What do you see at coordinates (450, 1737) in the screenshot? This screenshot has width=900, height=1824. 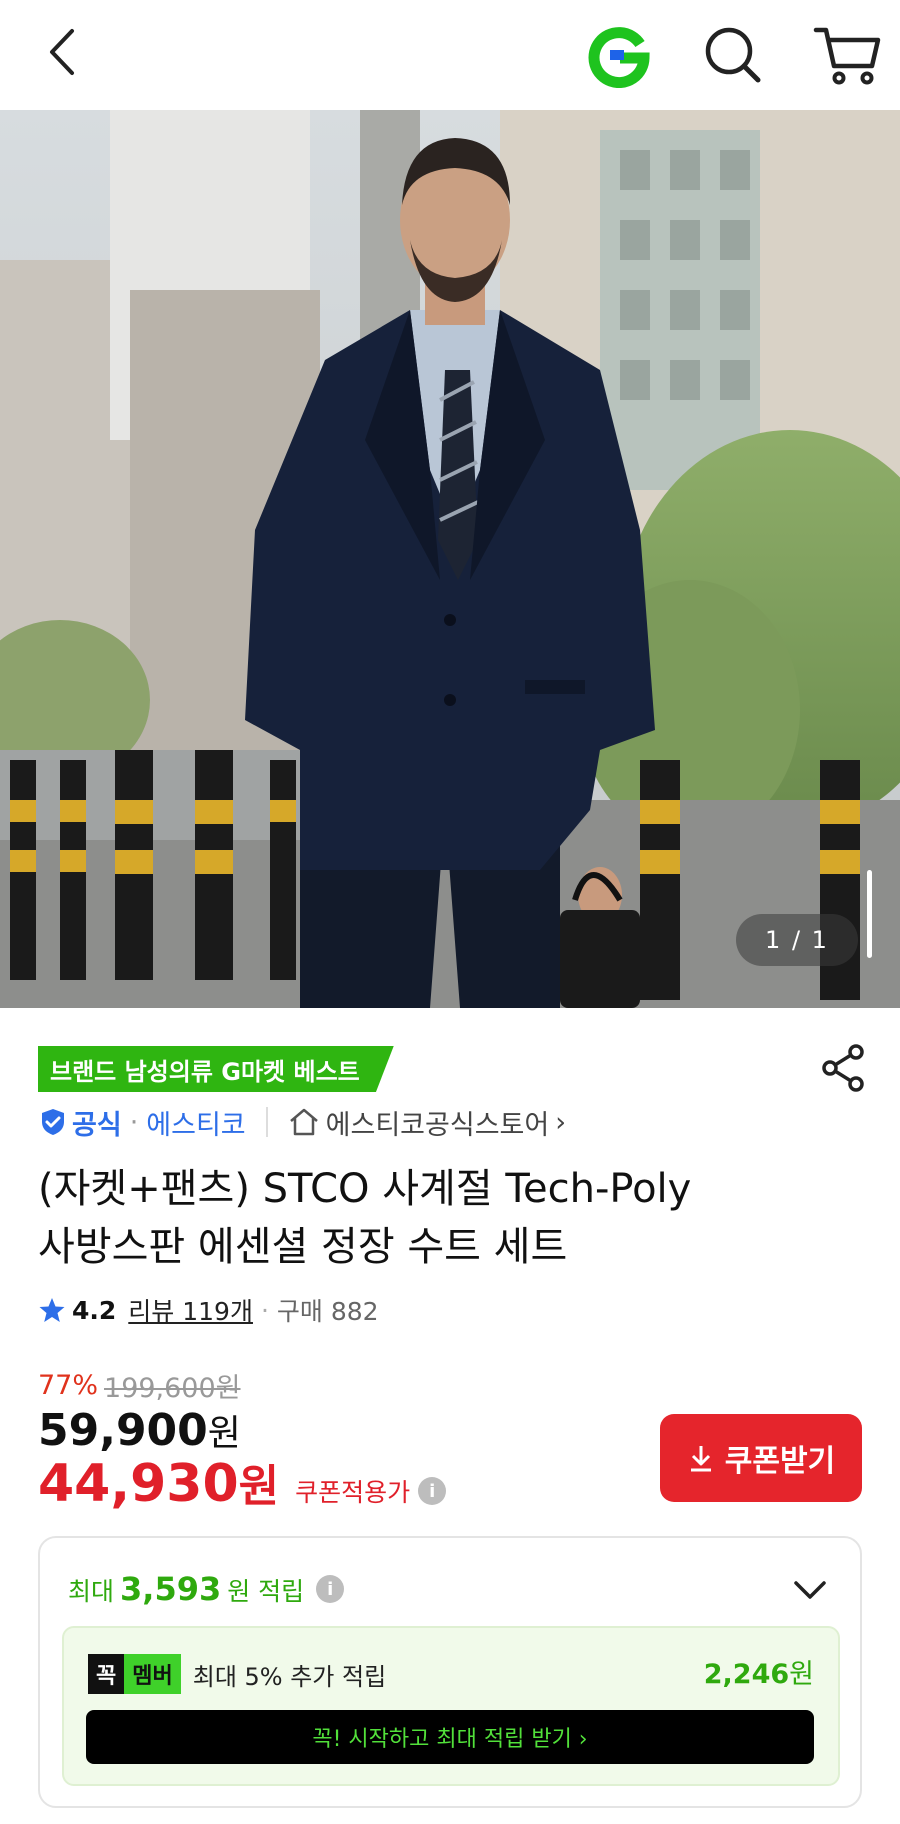 I see `member-start-button: 꼭! 시작하고 최대 적립 받기 ›` at bounding box center [450, 1737].